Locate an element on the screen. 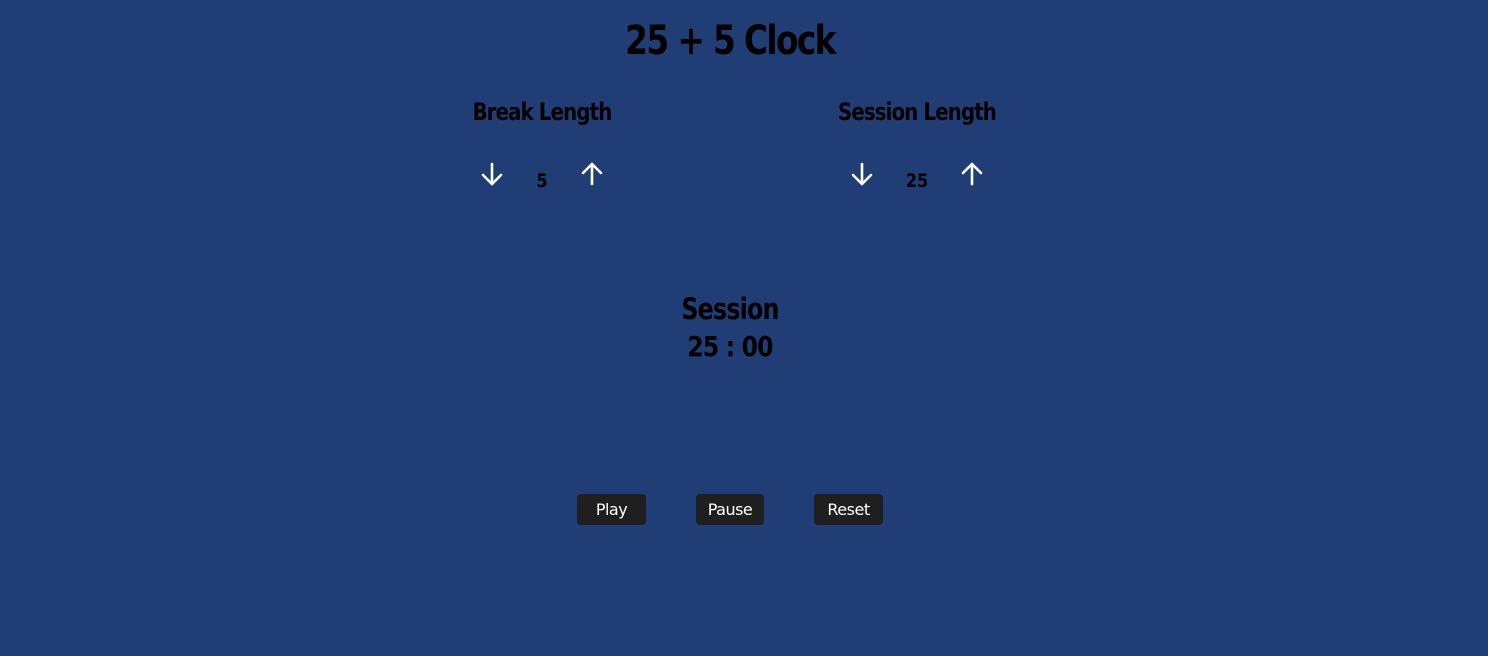 Image resolution: width=1488 pixels, height=656 pixels. break-length-control: Break Length 5 is located at coordinates (542, 145).